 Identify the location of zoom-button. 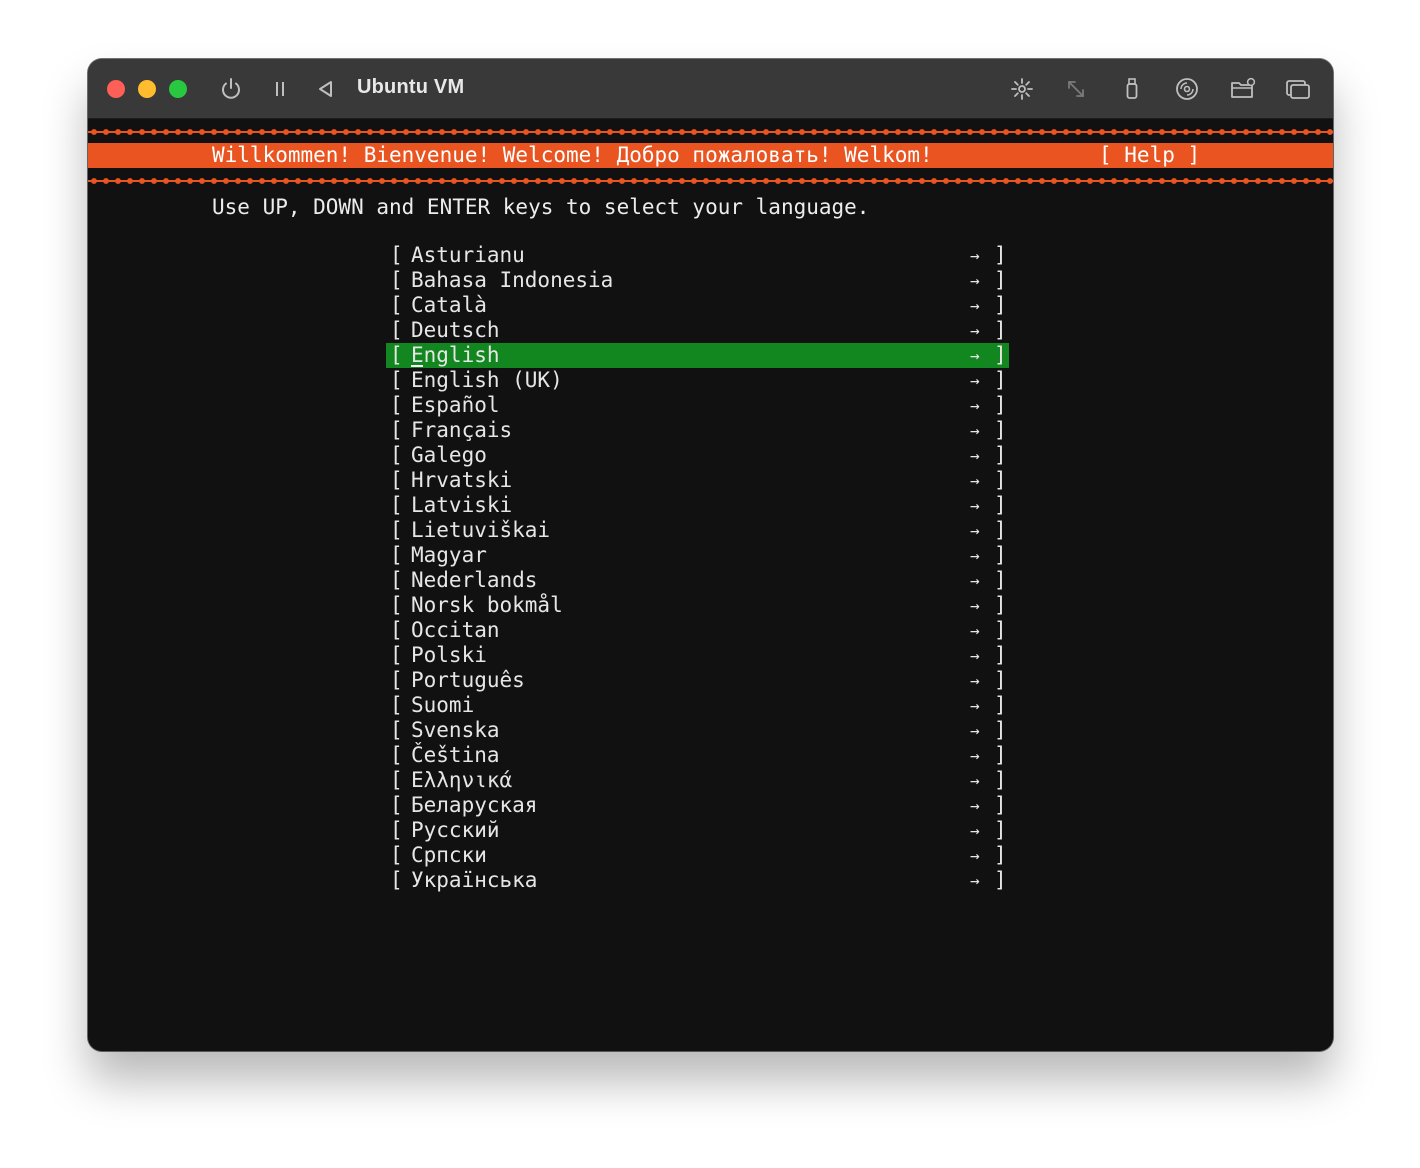
(178, 89).